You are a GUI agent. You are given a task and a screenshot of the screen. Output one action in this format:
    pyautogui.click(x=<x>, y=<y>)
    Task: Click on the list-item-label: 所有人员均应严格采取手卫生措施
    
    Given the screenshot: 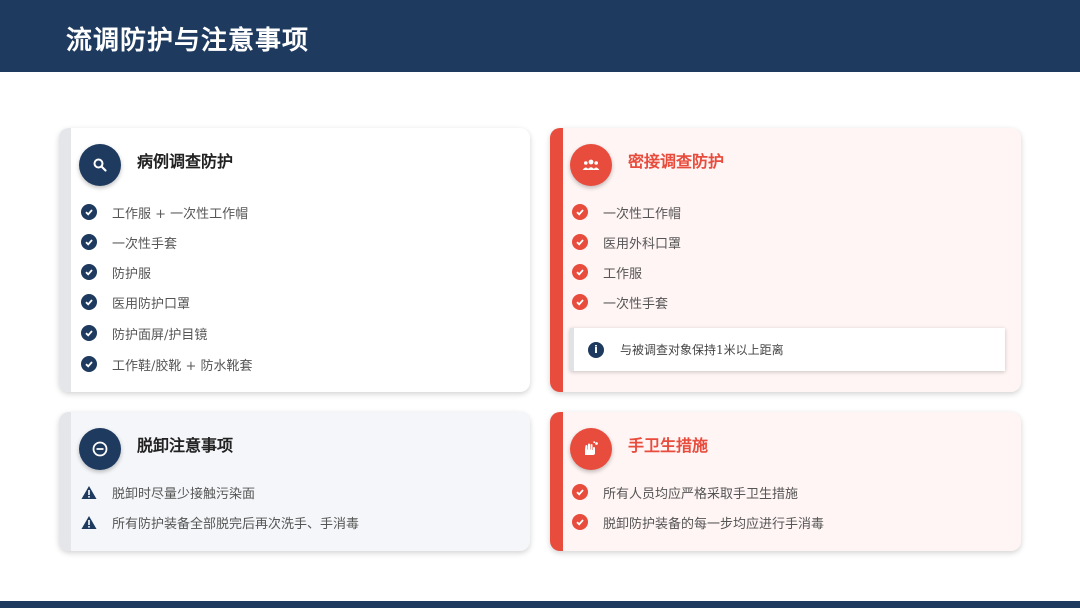 What is the action you would take?
    pyautogui.click(x=701, y=494)
    